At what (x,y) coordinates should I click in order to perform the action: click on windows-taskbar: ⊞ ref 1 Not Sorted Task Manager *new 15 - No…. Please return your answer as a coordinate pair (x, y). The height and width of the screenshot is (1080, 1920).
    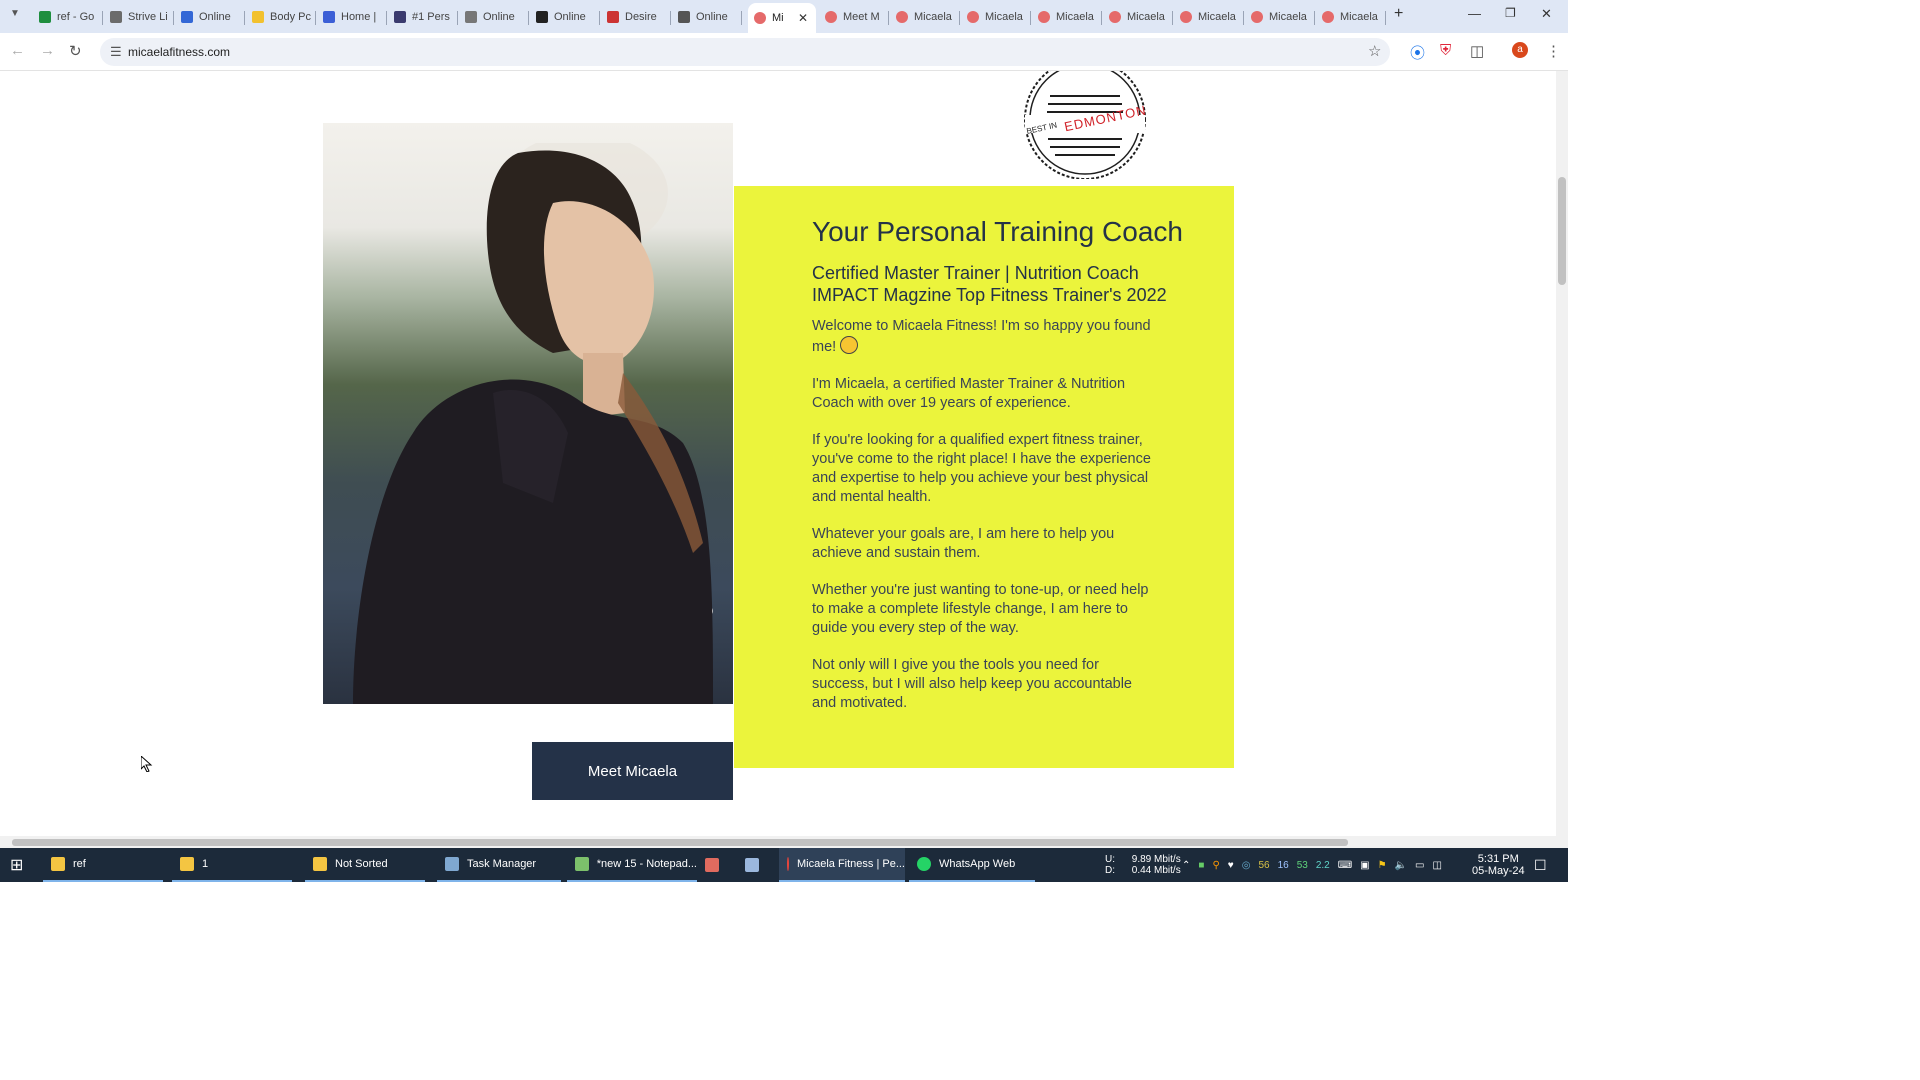
    Looking at the image, I should click on (784, 865).